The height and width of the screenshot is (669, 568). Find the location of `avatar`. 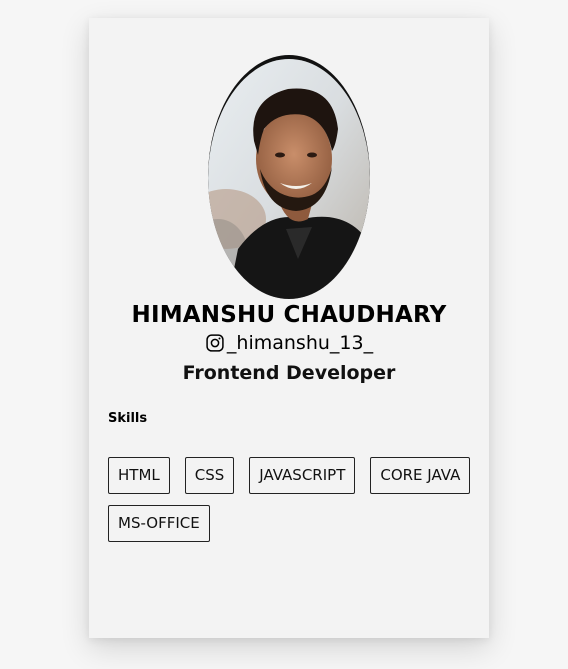

avatar is located at coordinates (289, 179).